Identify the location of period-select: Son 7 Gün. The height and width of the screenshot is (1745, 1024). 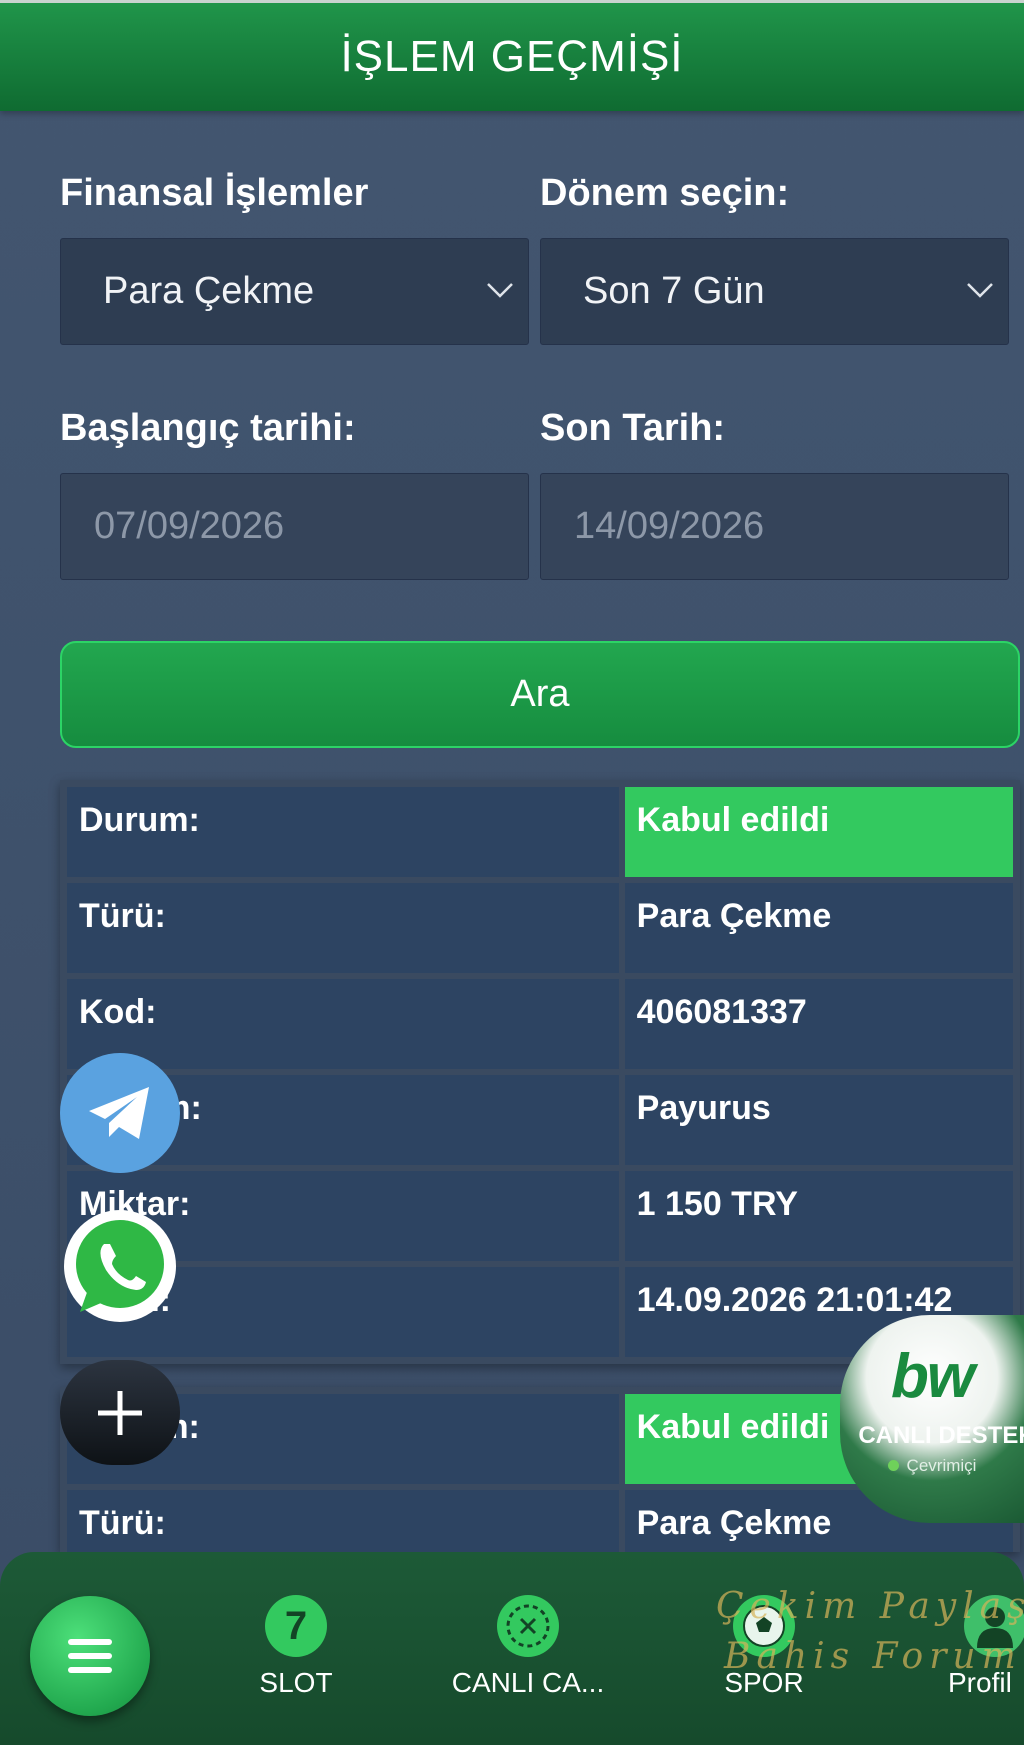
(774, 291).